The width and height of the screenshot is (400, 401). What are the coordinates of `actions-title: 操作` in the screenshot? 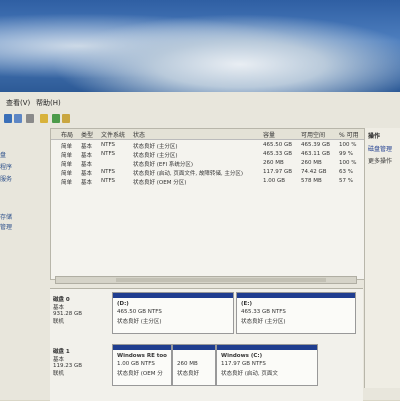 It's located at (374, 136).